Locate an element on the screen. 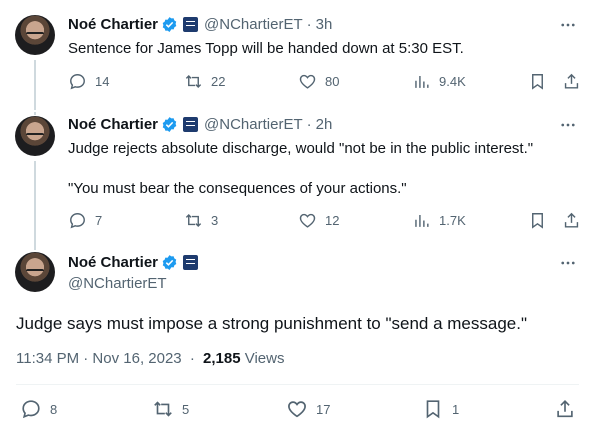 The width and height of the screenshot is (595, 440). tweet-actions: 8 5 17 1 is located at coordinates (297, 410).